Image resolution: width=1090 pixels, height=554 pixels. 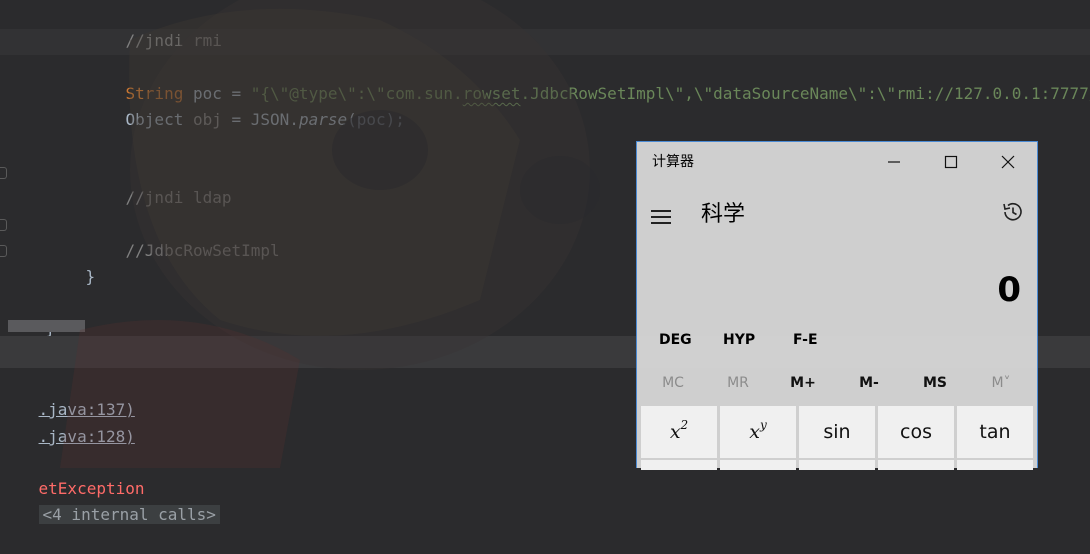 I want to click on cos-key: cos, so click(x=916, y=432).